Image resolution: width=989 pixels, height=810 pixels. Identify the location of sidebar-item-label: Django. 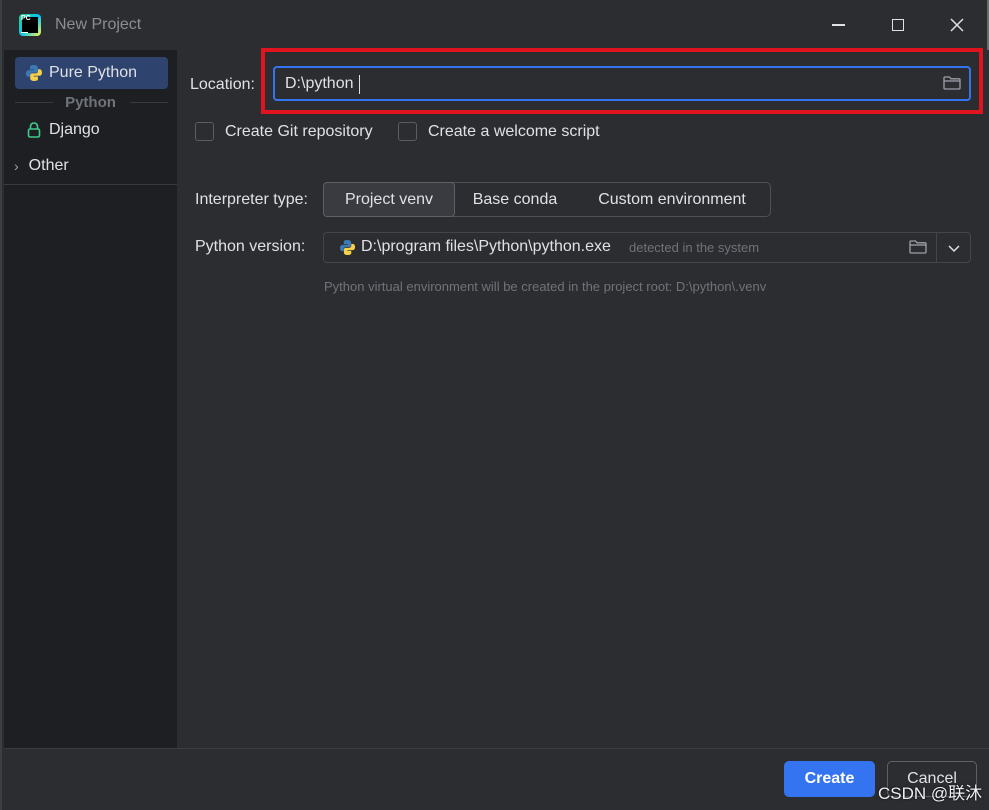
(74, 129).